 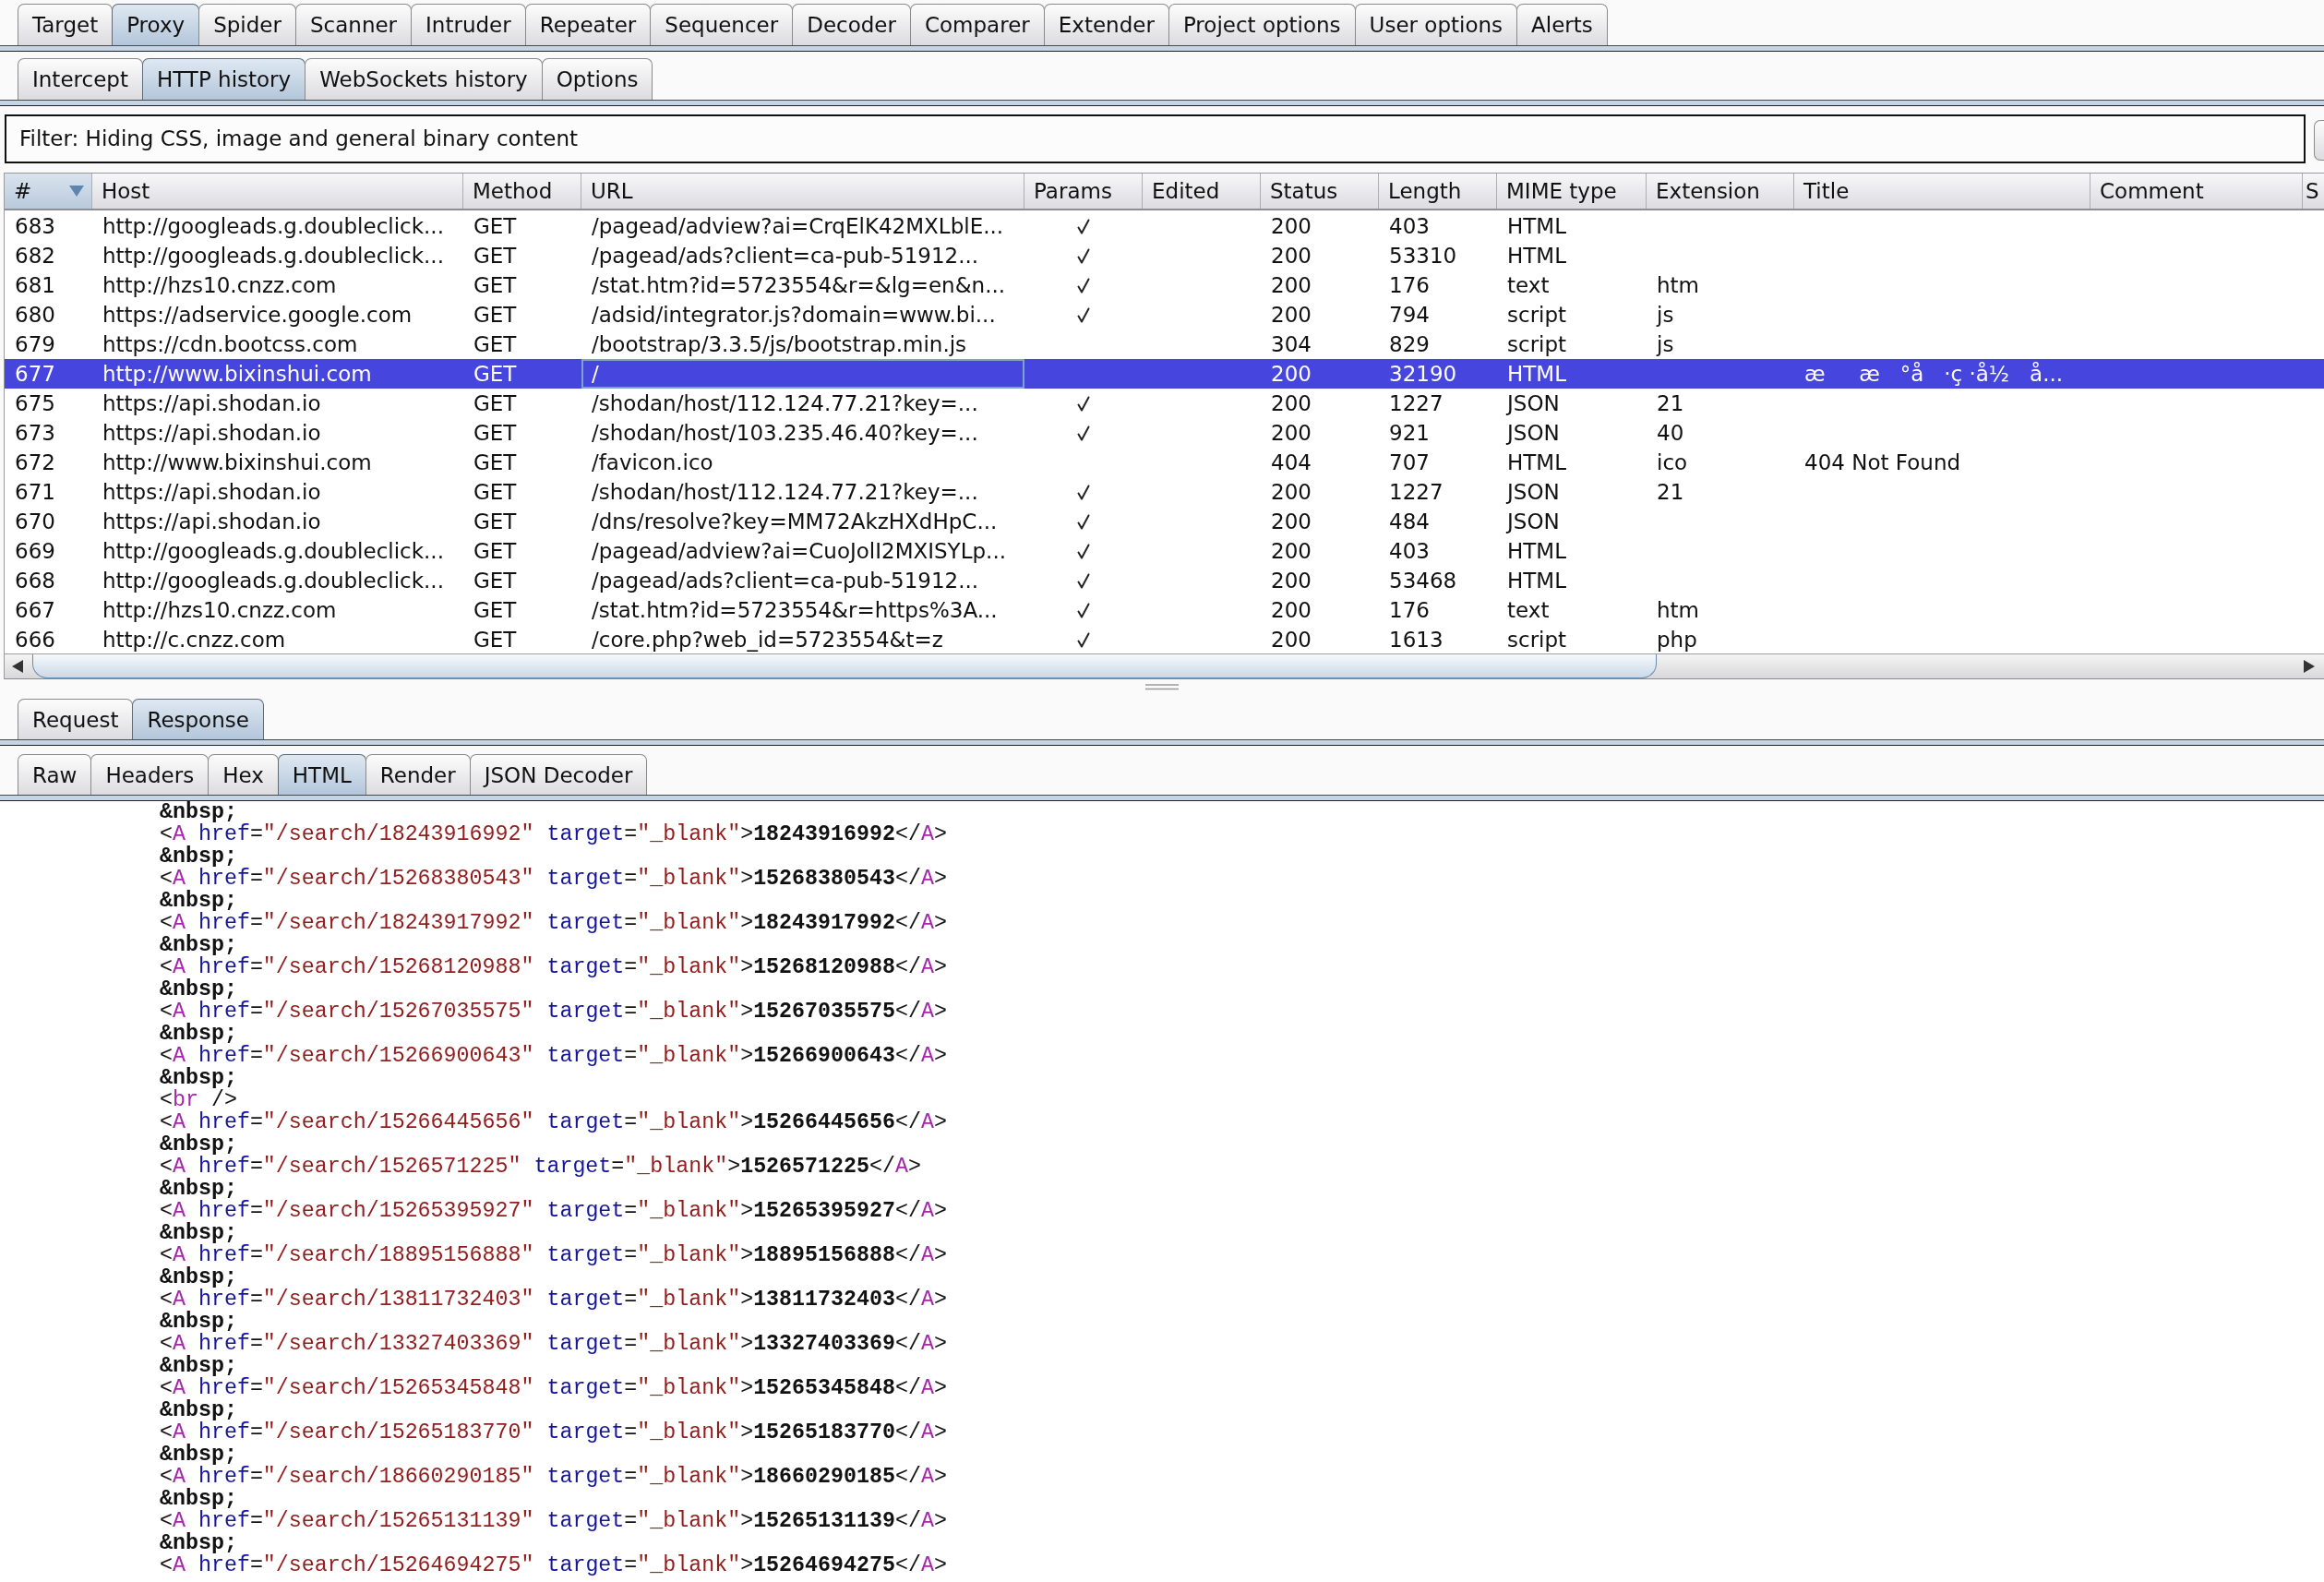 I want to click on tab: Render, so click(x=418, y=774).